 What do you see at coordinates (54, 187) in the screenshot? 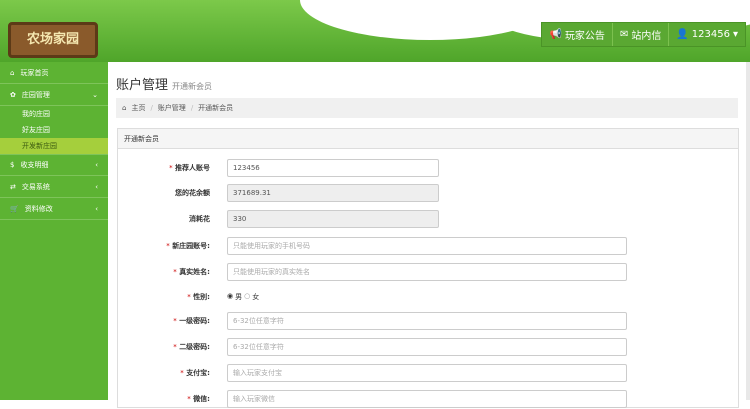
I see `sidebar-item-trade: ⇄ 交易系统 ‹` at bounding box center [54, 187].